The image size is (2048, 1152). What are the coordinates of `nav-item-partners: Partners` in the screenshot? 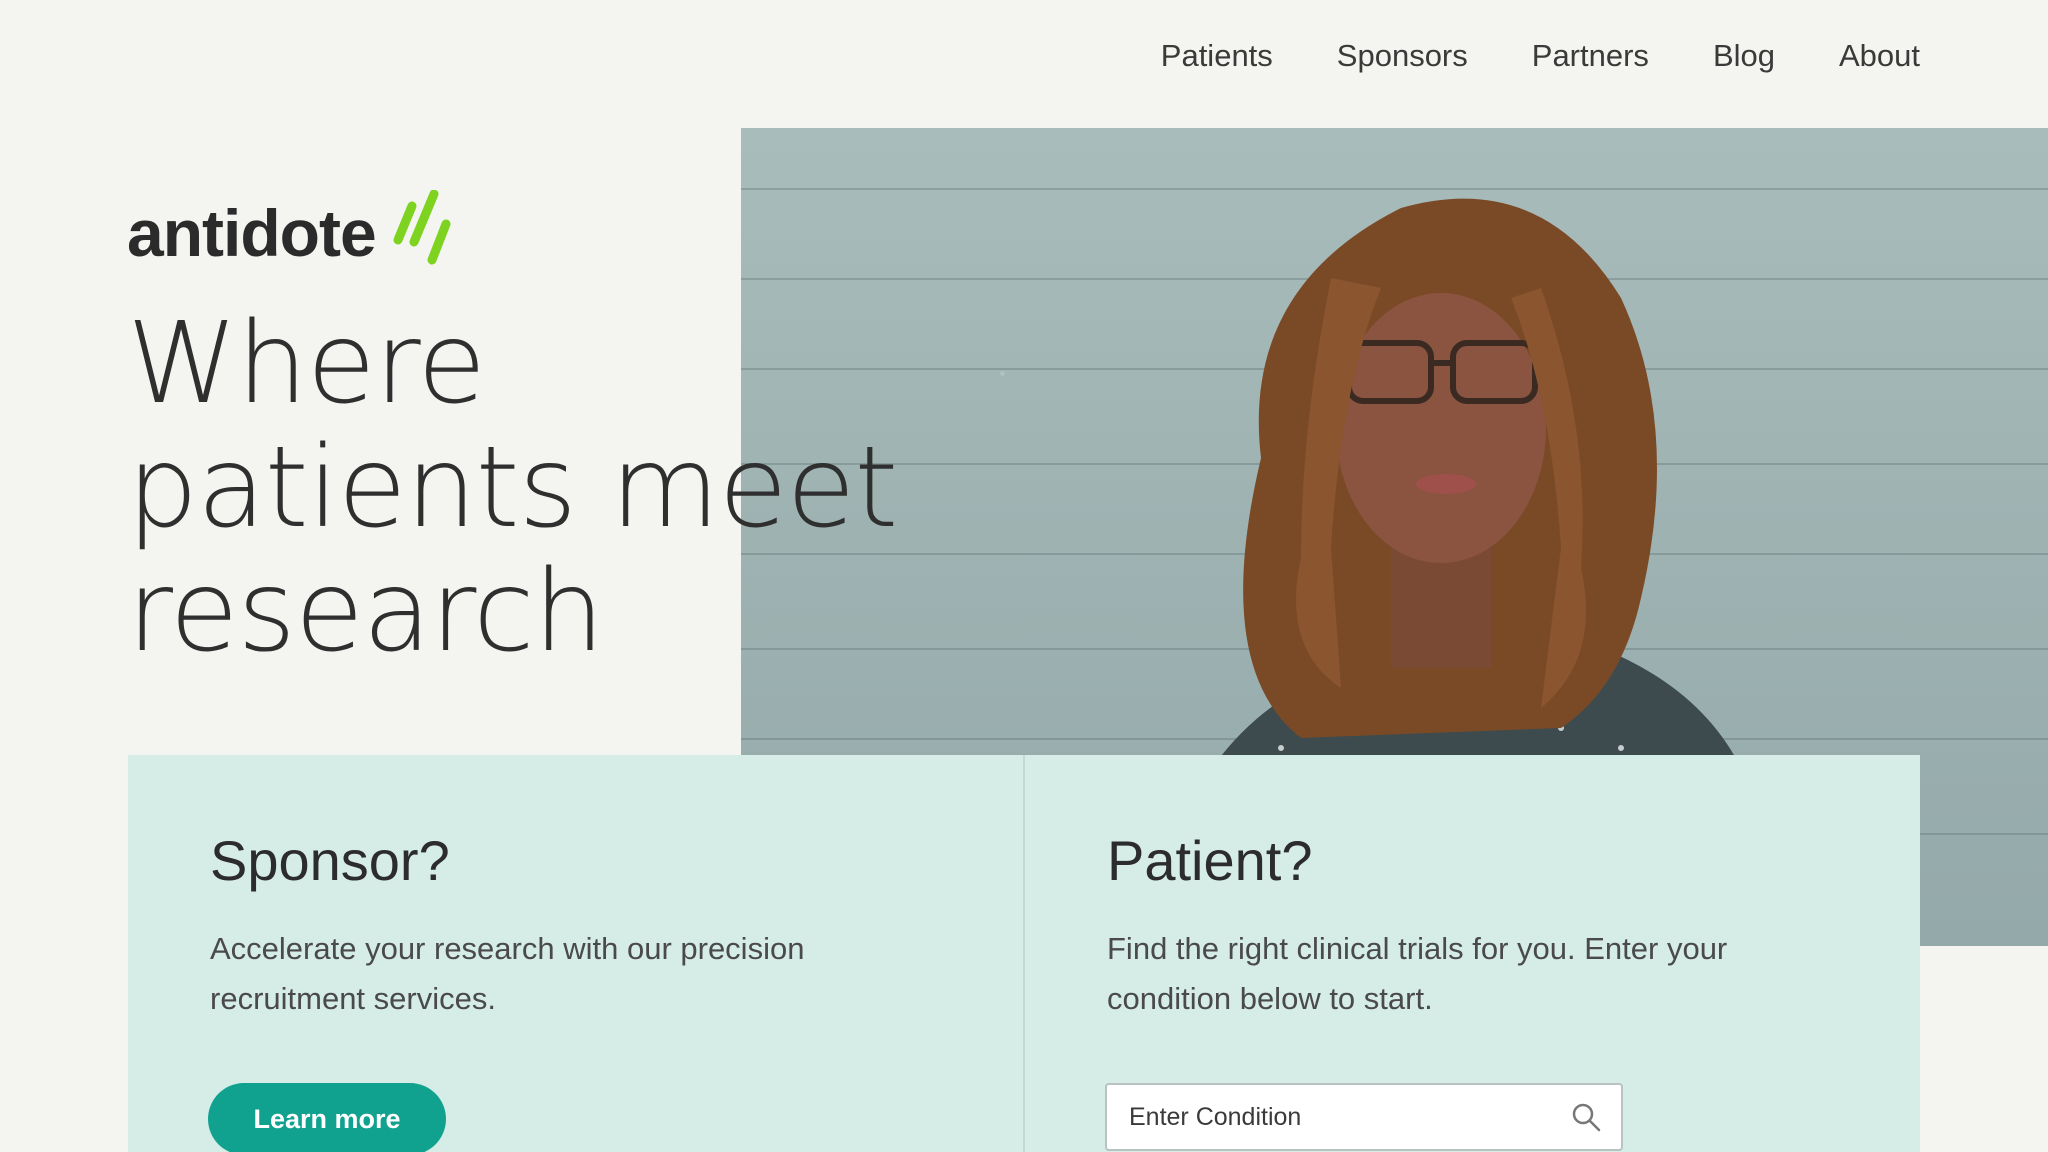 It's located at (1590, 56).